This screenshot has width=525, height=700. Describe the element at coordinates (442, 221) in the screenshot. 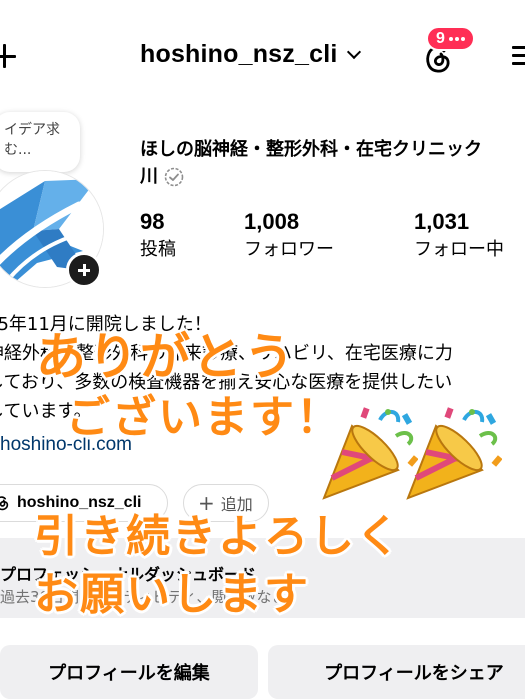

I see `following-count: 1,031` at that location.